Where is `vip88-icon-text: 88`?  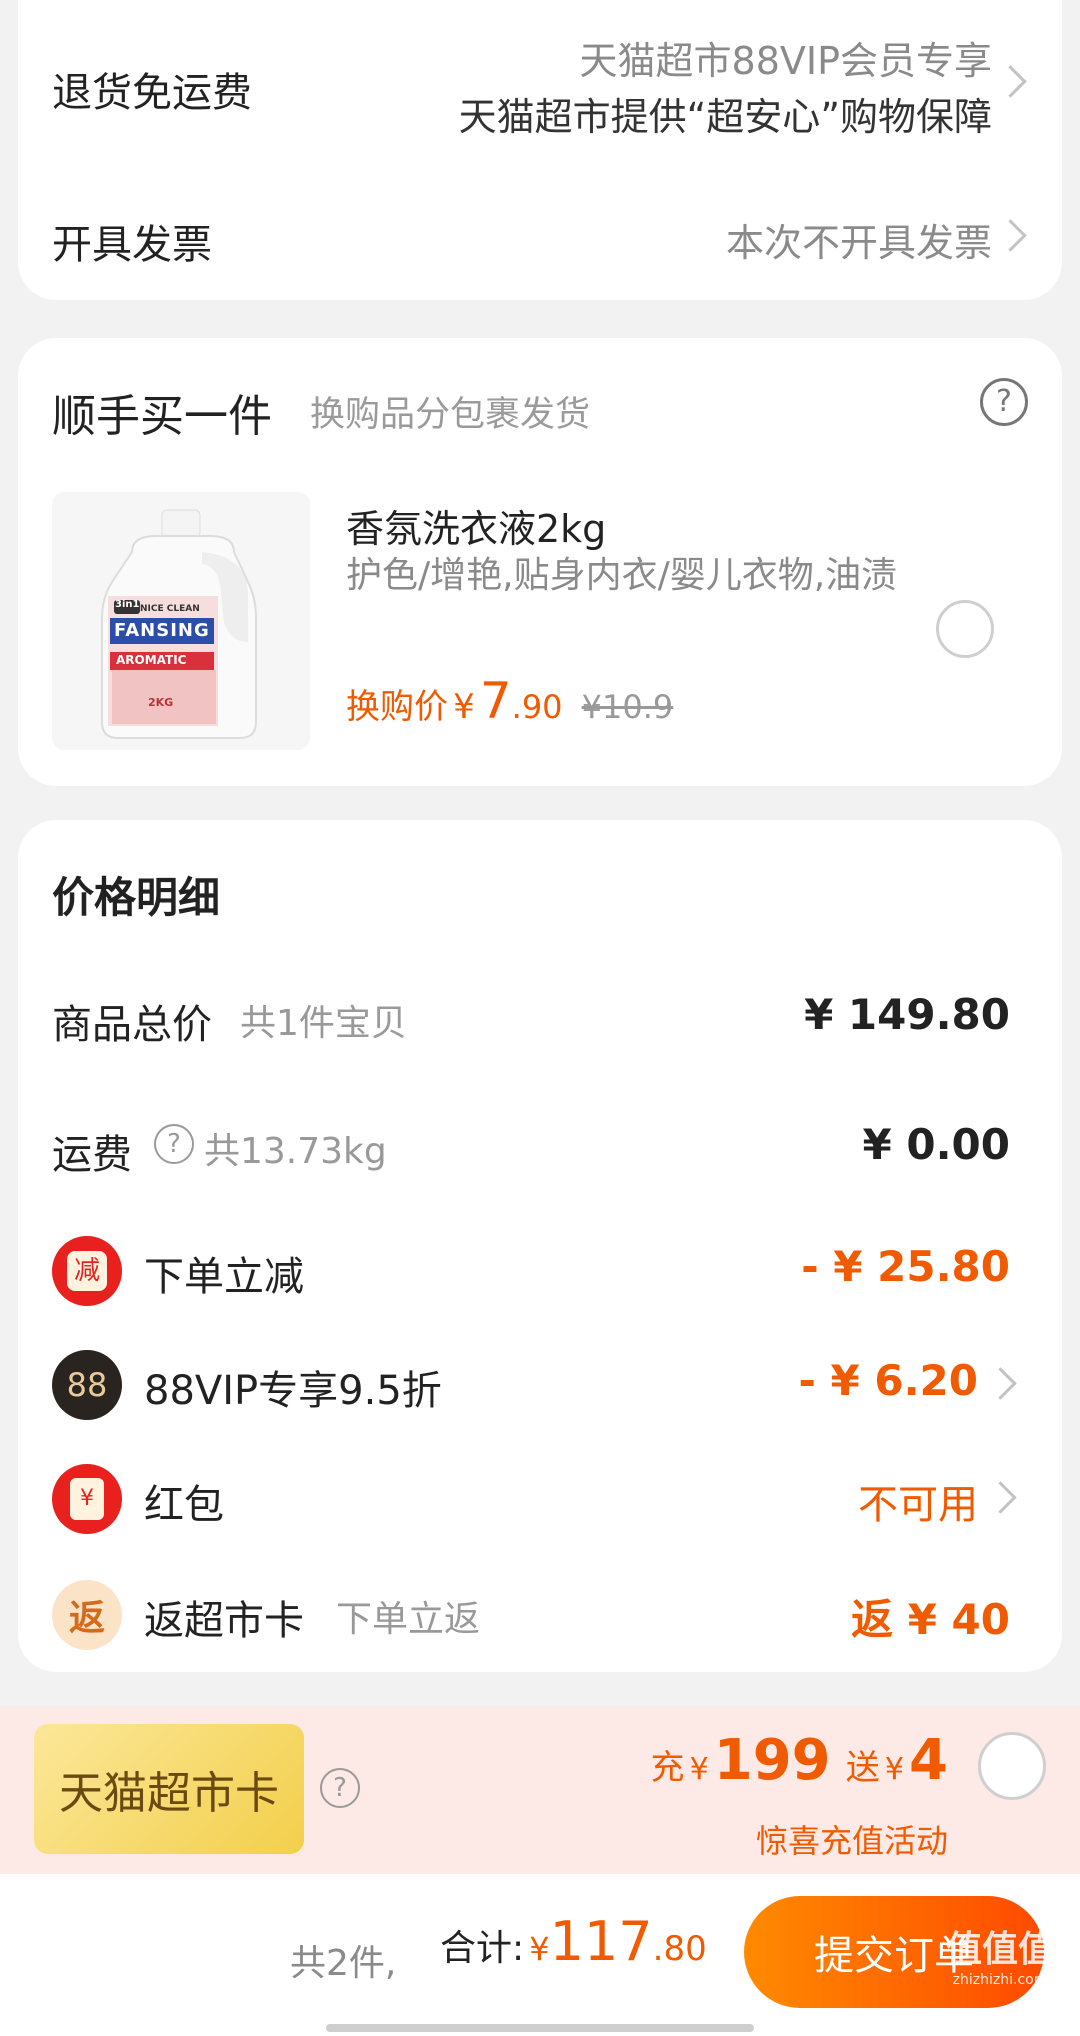 vip88-icon-text: 88 is located at coordinates (87, 1385).